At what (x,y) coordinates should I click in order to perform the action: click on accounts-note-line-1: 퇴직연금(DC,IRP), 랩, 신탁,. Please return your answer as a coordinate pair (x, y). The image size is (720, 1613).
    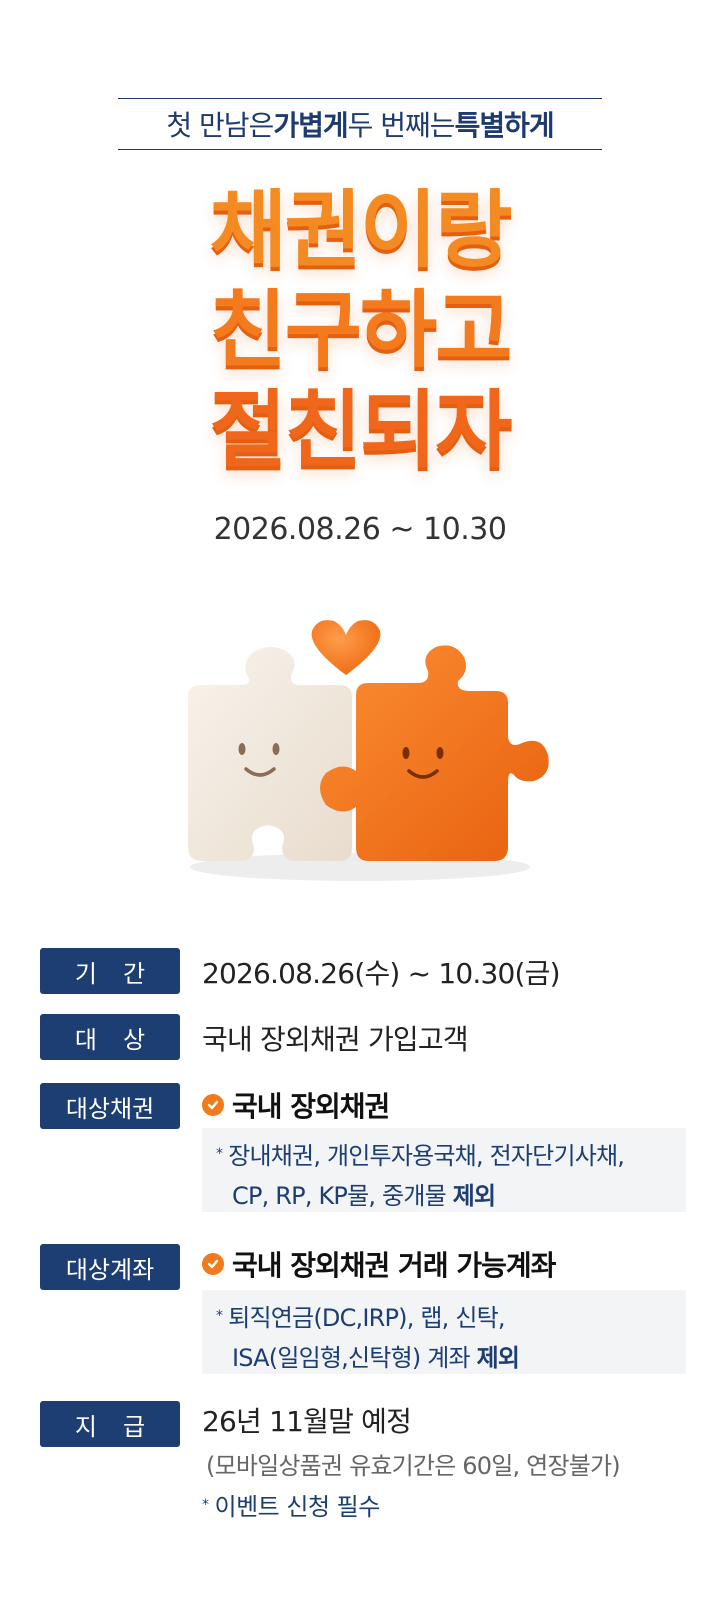
    Looking at the image, I should click on (366, 1318).